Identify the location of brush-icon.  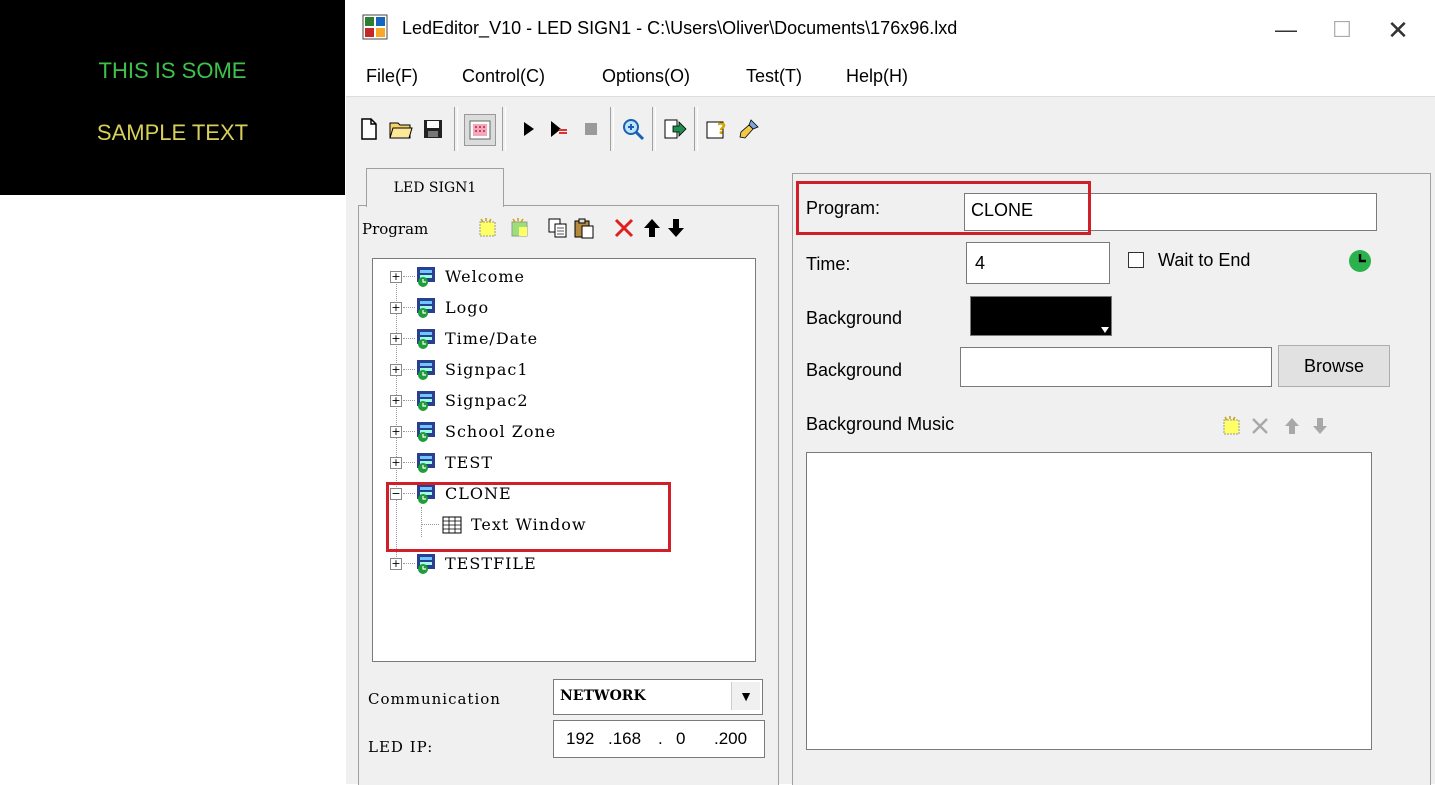
(749, 129).